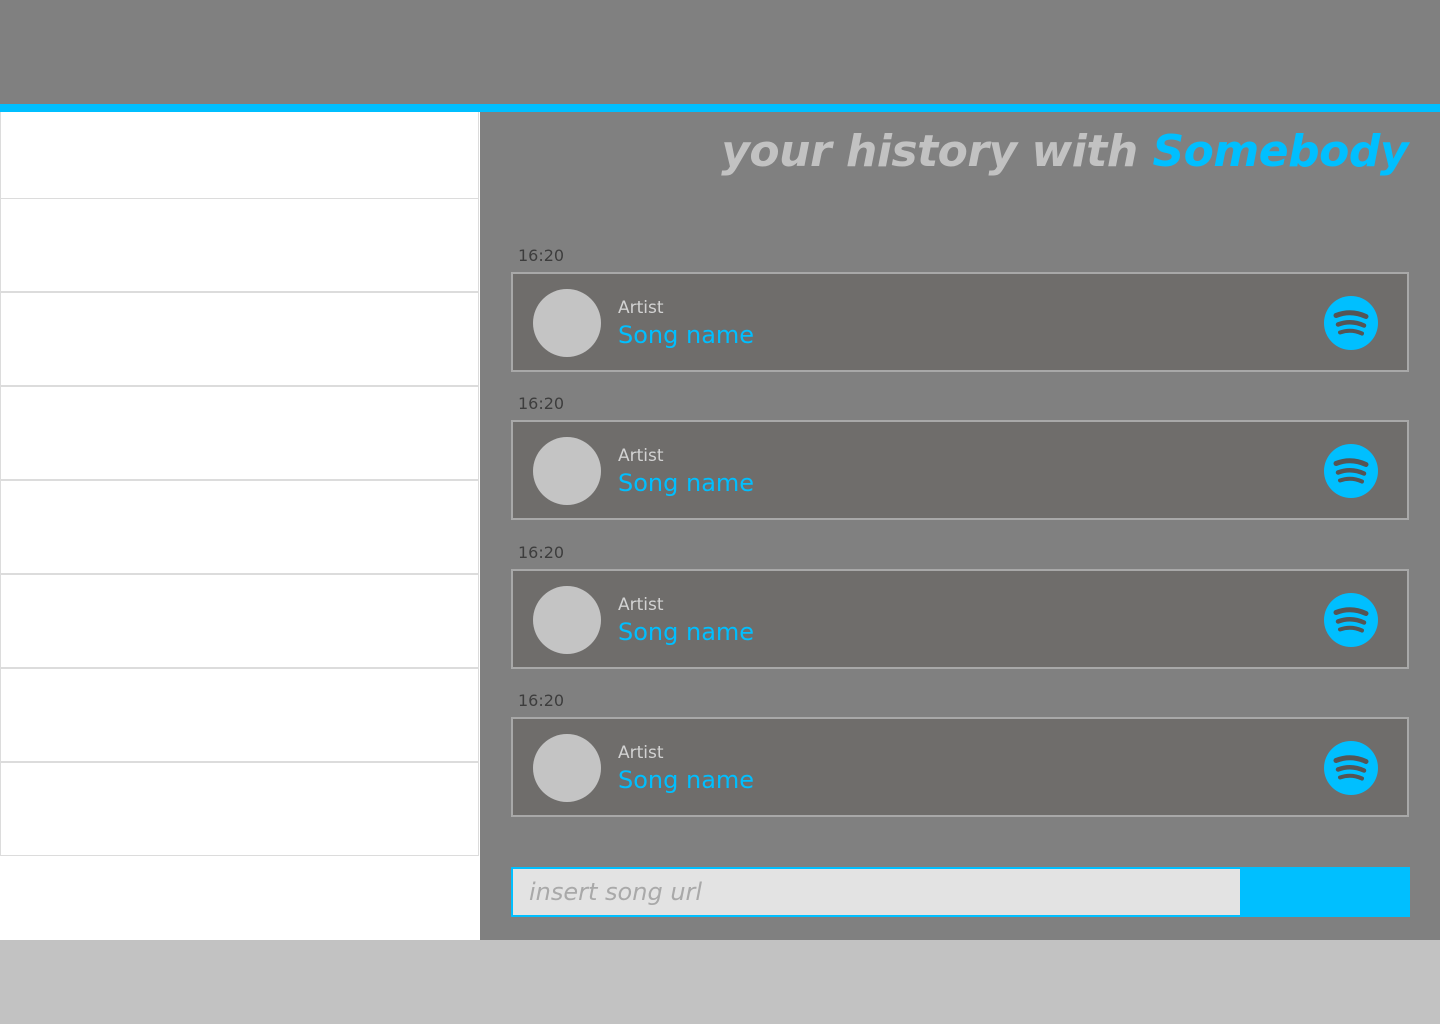 This screenshot has width=1440, height=1024. Describe the element at coordinates (1280, 151) in the screenshot. I see `page-title-contact-name: Somebody` at that location.